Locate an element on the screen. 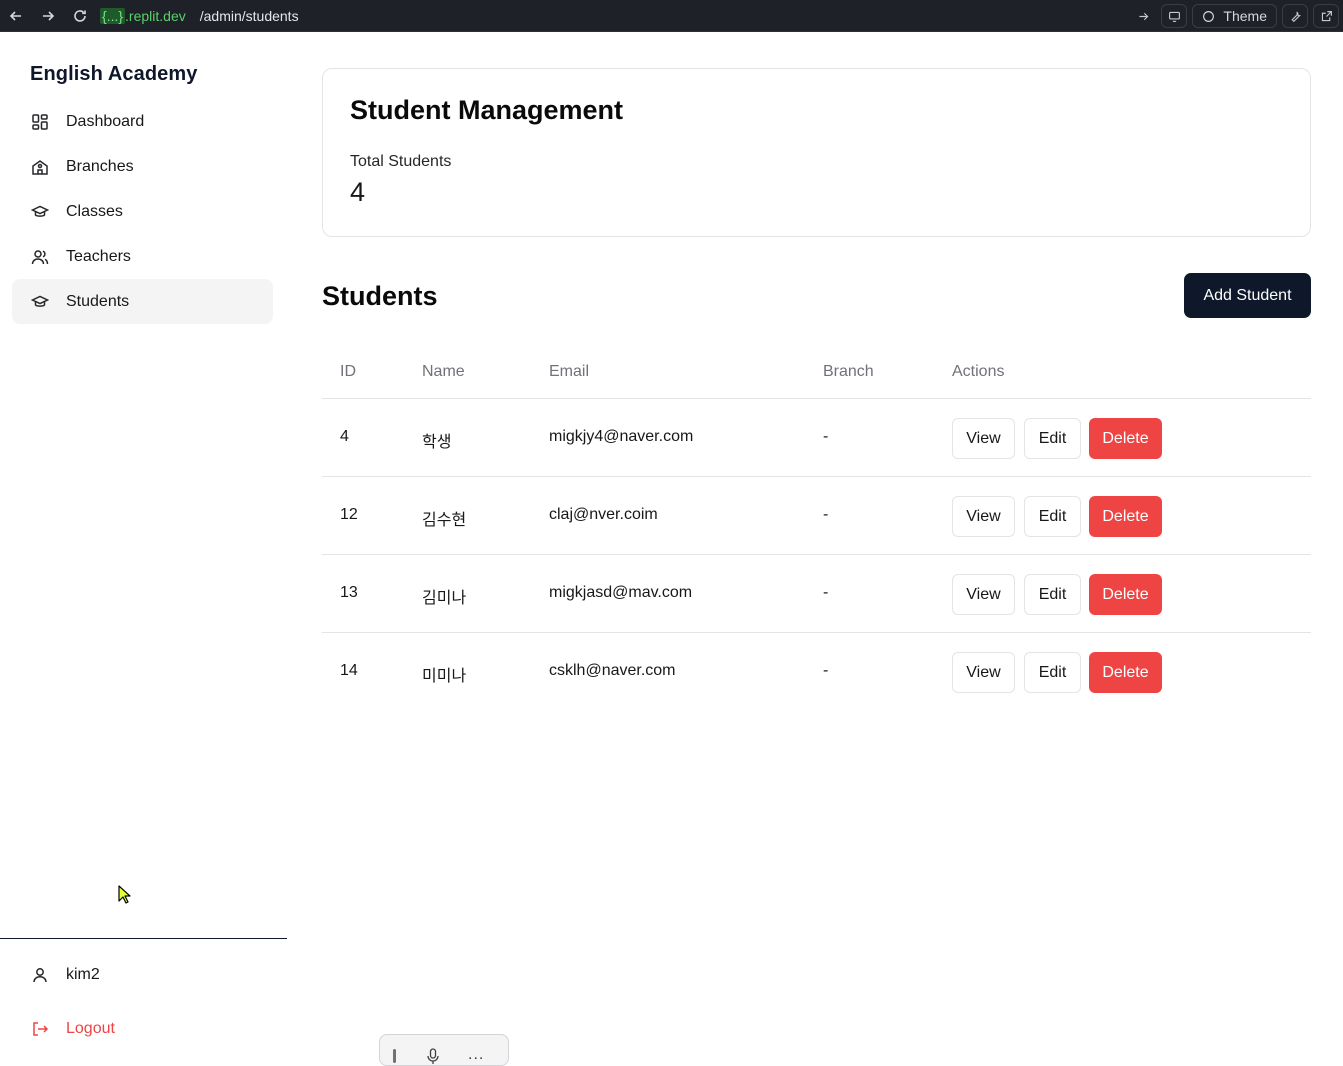 The image size is (1343, 1066). address-bar: {...} .replit.dev /admin/students is located at coordinates (199, 16).